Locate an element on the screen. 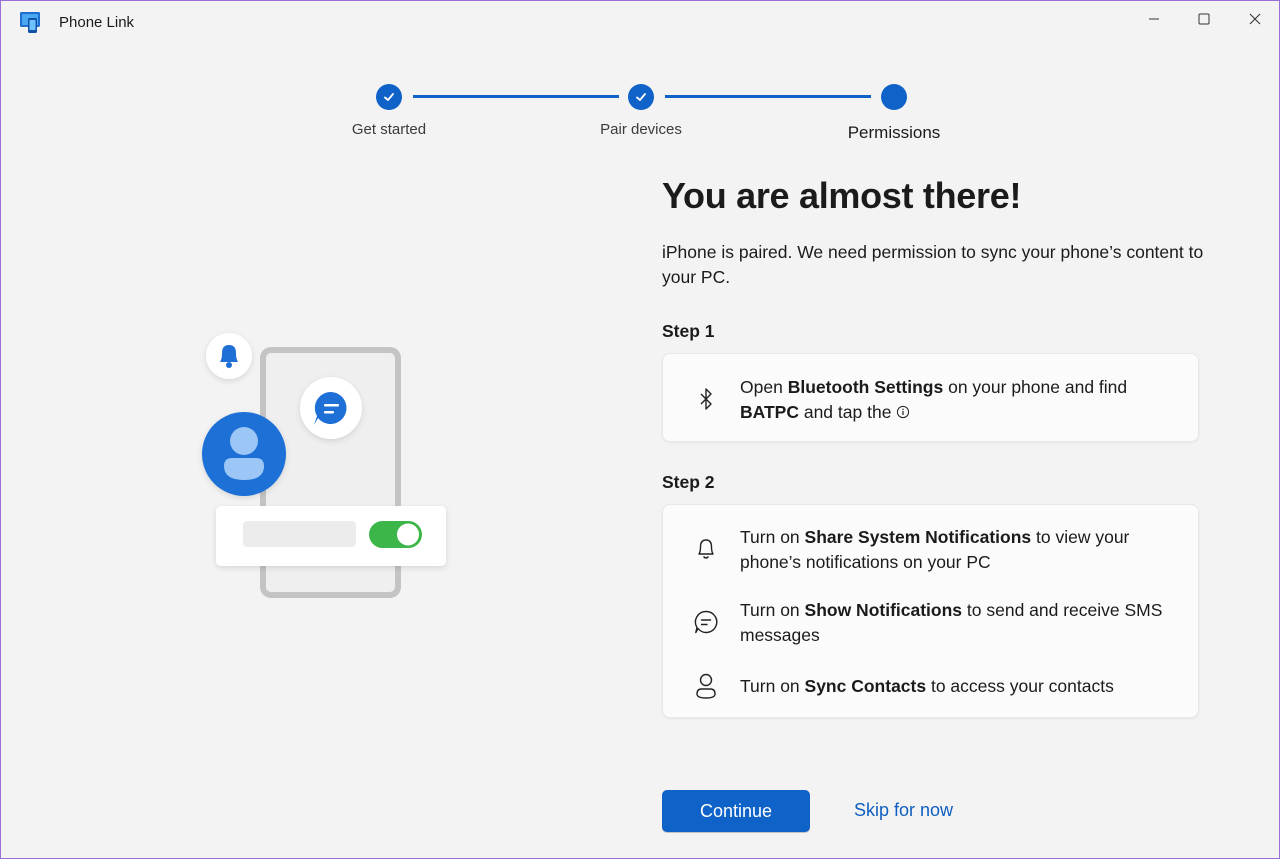  text-bold: Share System Notifications is located at coordinates (918, 537).